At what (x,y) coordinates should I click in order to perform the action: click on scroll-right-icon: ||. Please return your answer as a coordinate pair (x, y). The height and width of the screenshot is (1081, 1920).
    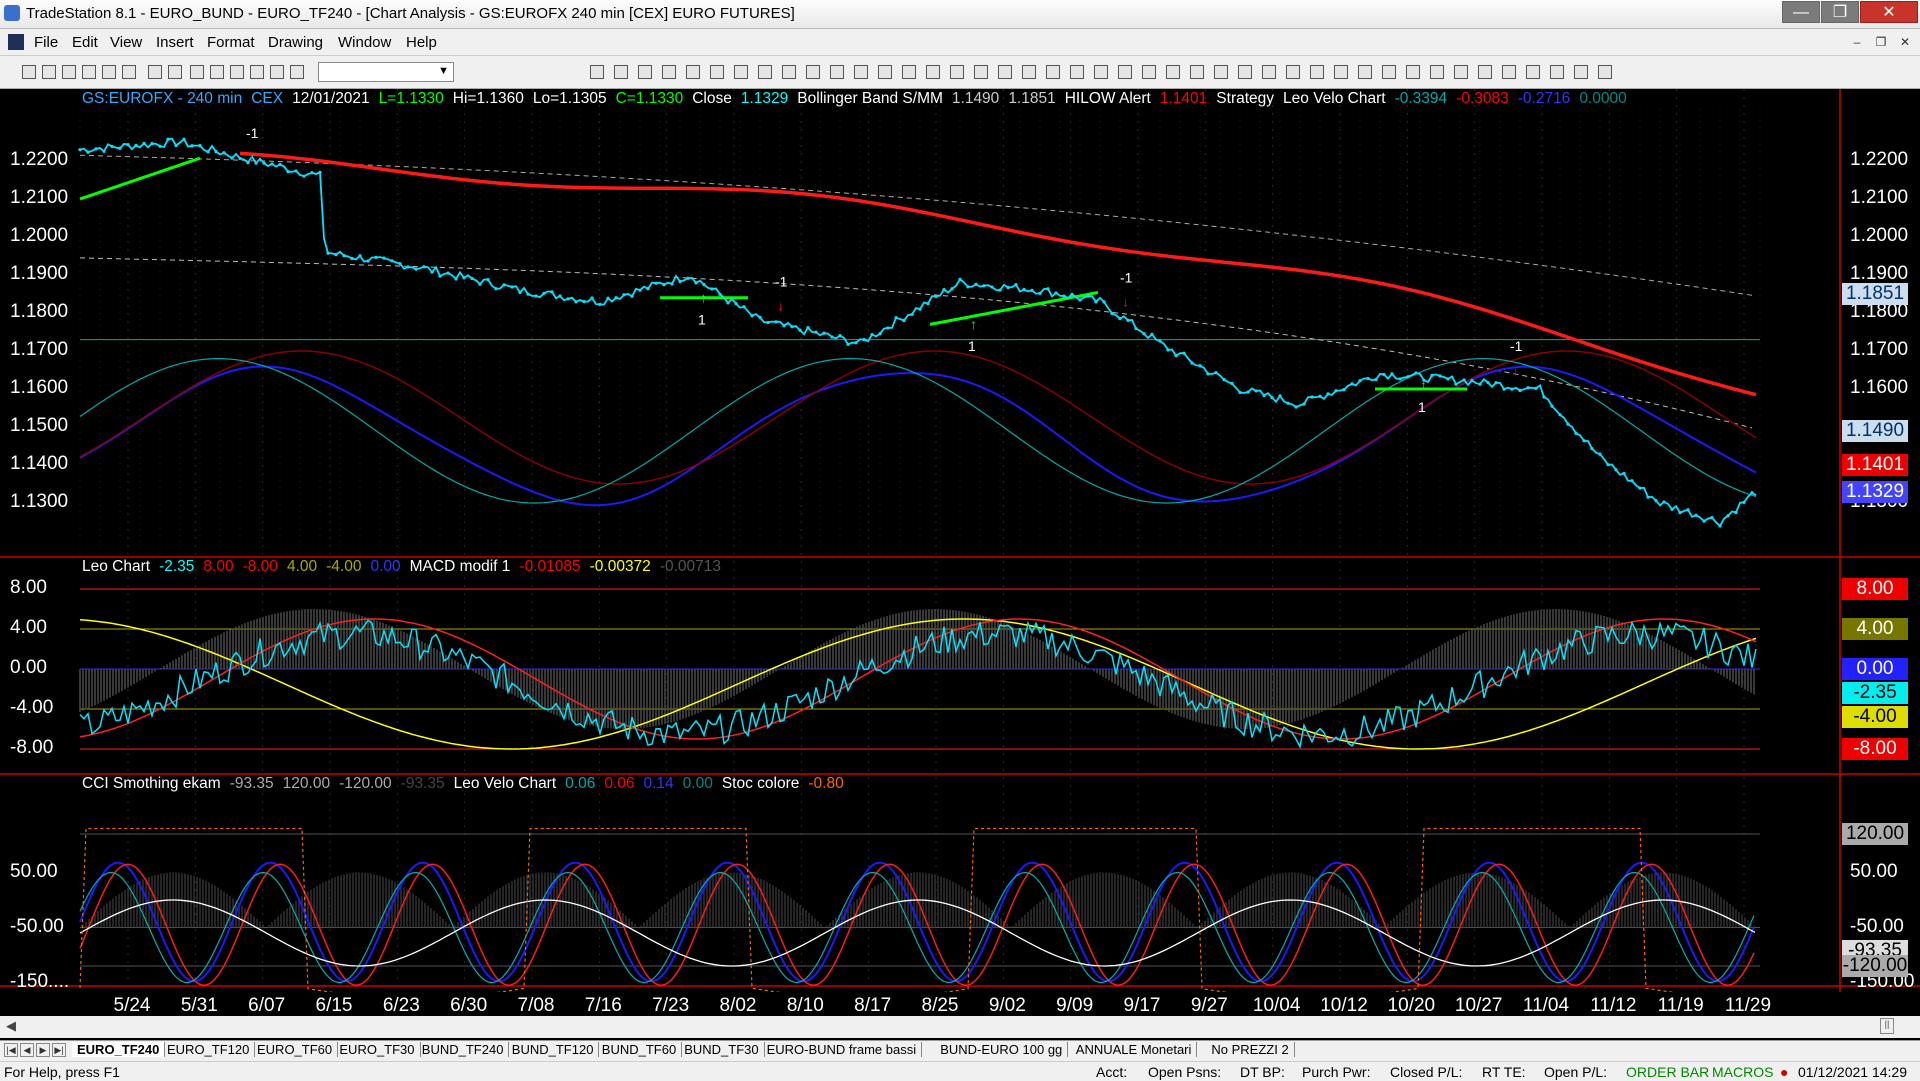
    Looking at the image, I should click on (1887, 1026).